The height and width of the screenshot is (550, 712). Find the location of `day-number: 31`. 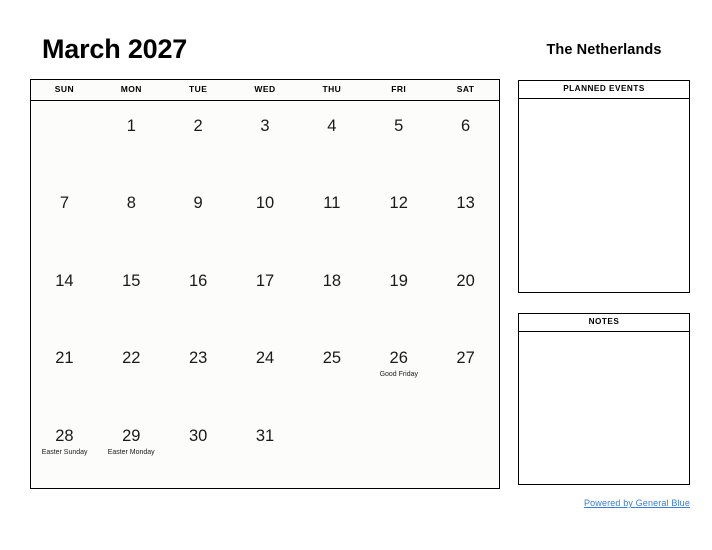

day-number: 31 is located at coordinates (265, 435).